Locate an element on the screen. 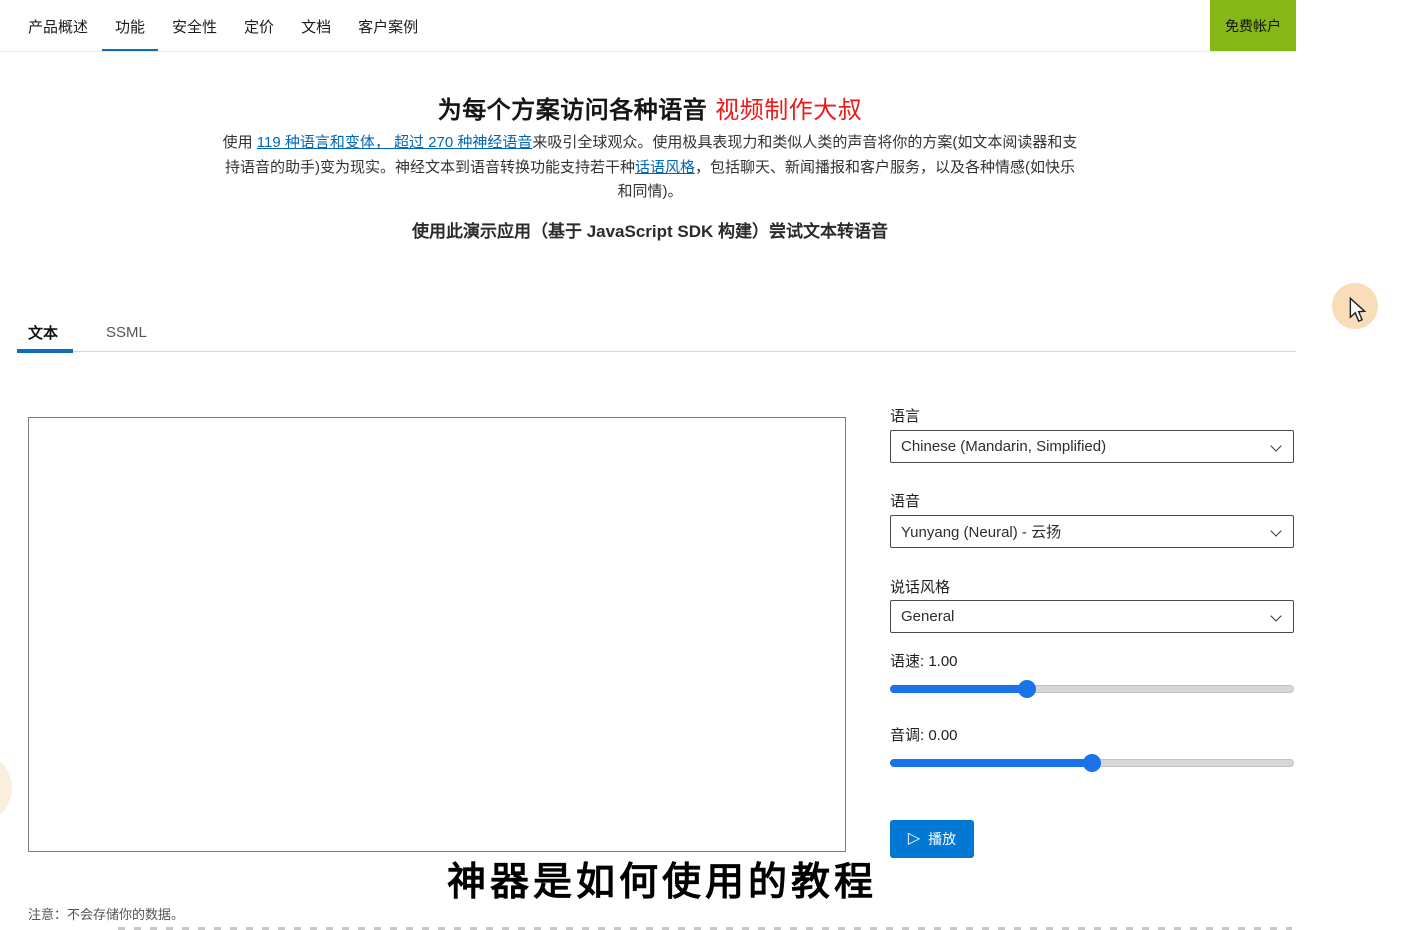 Image resolution: width=1404 pixels, height=930 pixels. rate-label: 语速: 1.00 is located at coordinates (924, 661).